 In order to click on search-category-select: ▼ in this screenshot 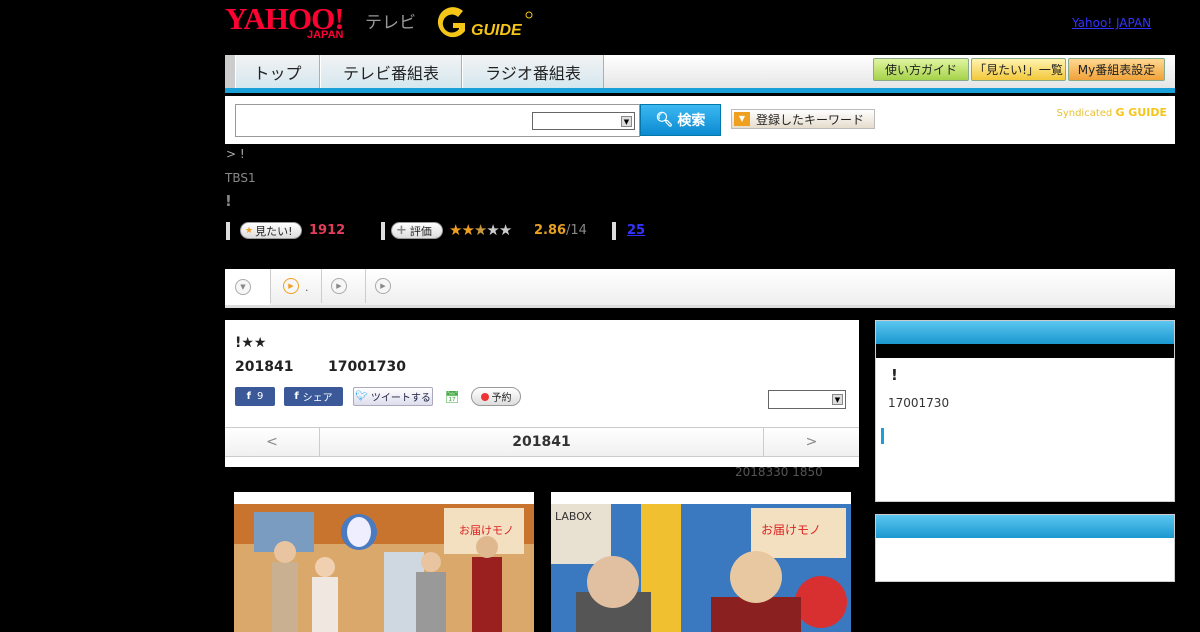, I will do `click(583, 121)`.